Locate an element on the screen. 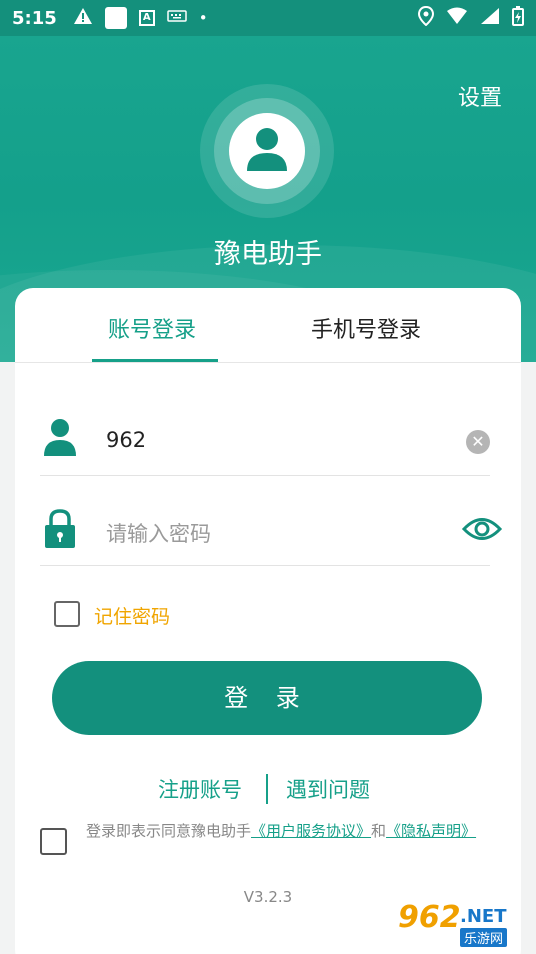  app-title: 豫电助手 is located at coordinates (268, 254).